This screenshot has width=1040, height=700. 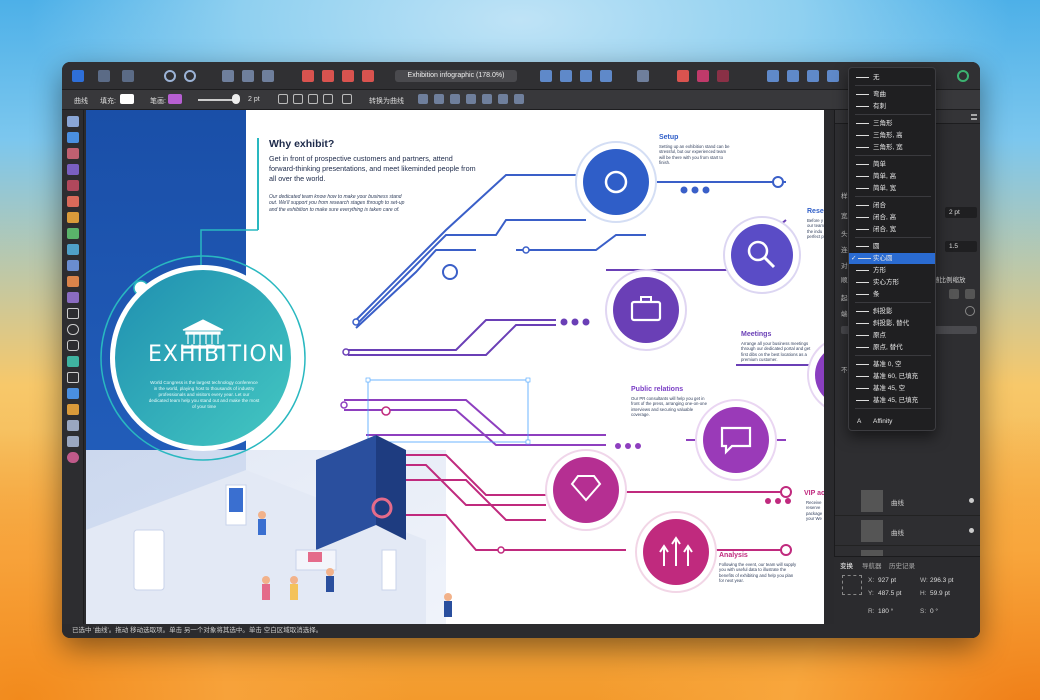 I want to click on arrow-swap-icon, so click(x=954, y=294).